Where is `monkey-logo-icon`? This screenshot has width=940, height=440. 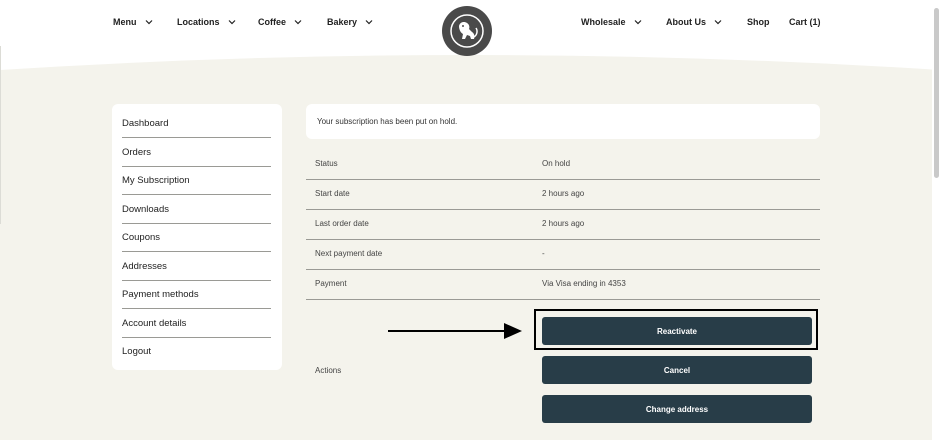
monkey-logo-icon is located at coordinates (467, 31).